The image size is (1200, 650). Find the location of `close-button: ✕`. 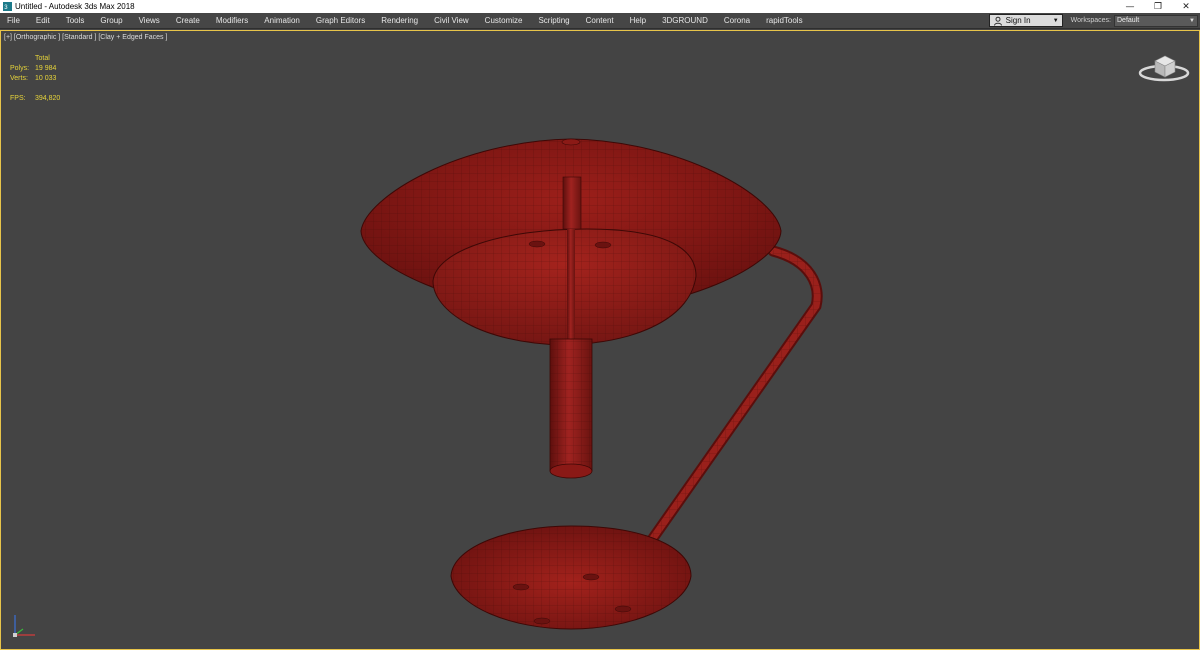

close-button: ✕ is located at coordinates (1186, 6).